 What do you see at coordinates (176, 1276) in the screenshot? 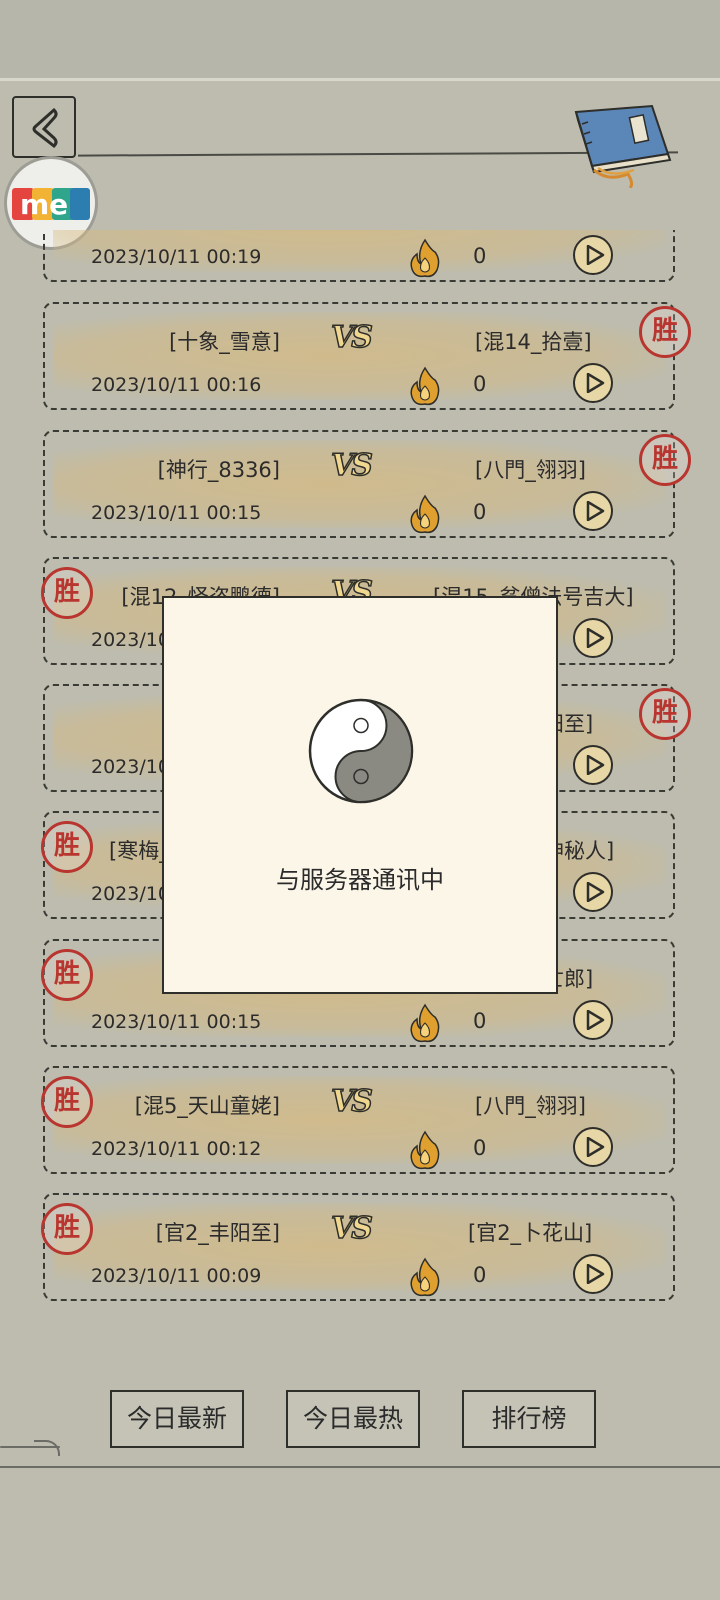
I see `match-date: 2023/10/11 00:09` at bounding box center [176, 1276].